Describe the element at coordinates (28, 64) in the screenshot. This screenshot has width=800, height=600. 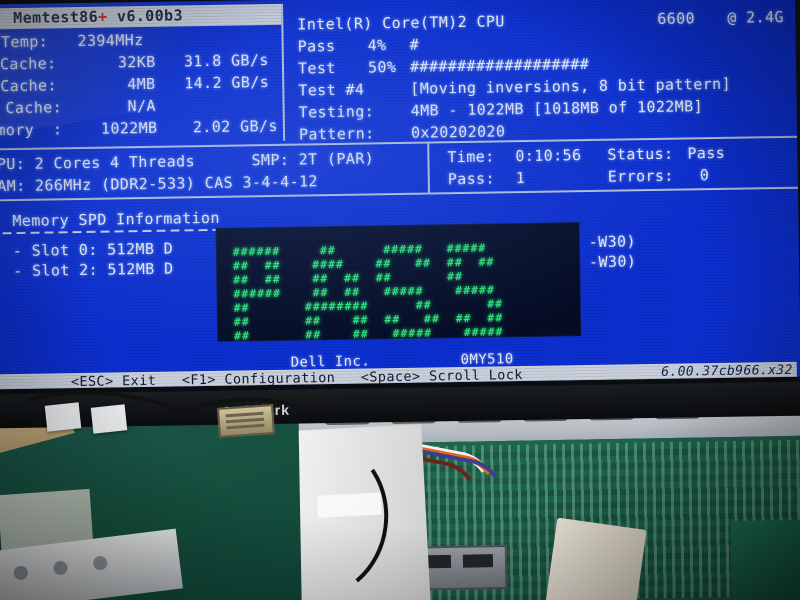
I see `l1-cache-label: Cache:` at that location.